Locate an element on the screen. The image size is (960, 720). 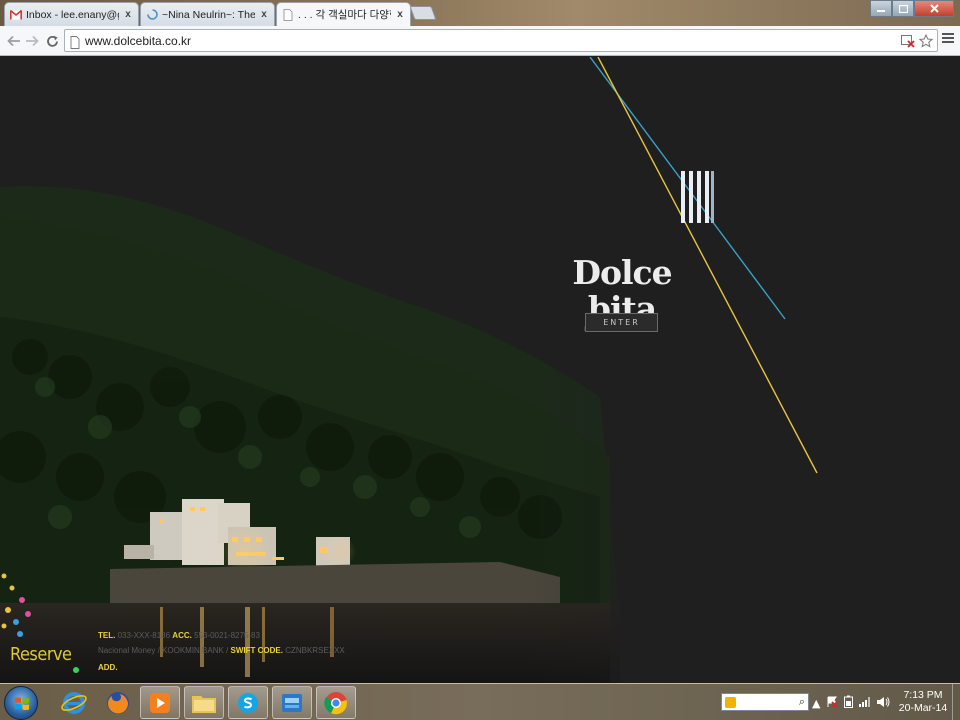
window-controls is located at coordinates (912, 8).